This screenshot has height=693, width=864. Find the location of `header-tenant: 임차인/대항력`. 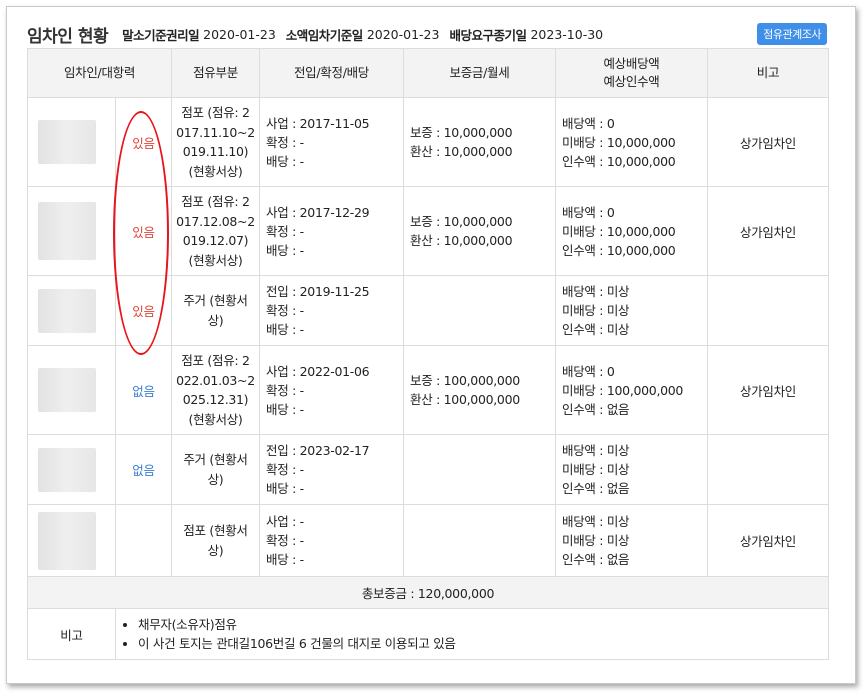

header-tenant: 임차인/대항력 is located at coordinates (99, 73).